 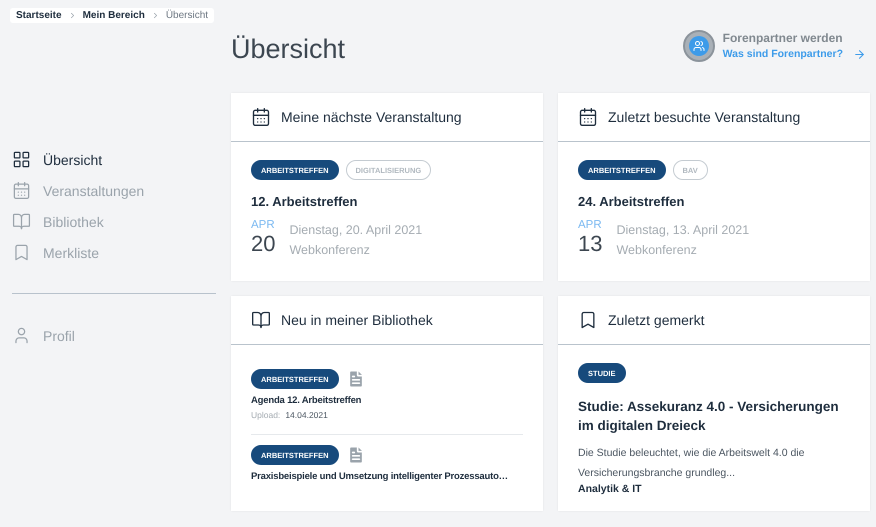 What do you see at coordinates (859, 54) in the screenshot?
I see `arrow-right-icon` at bounding box center [859, 54].